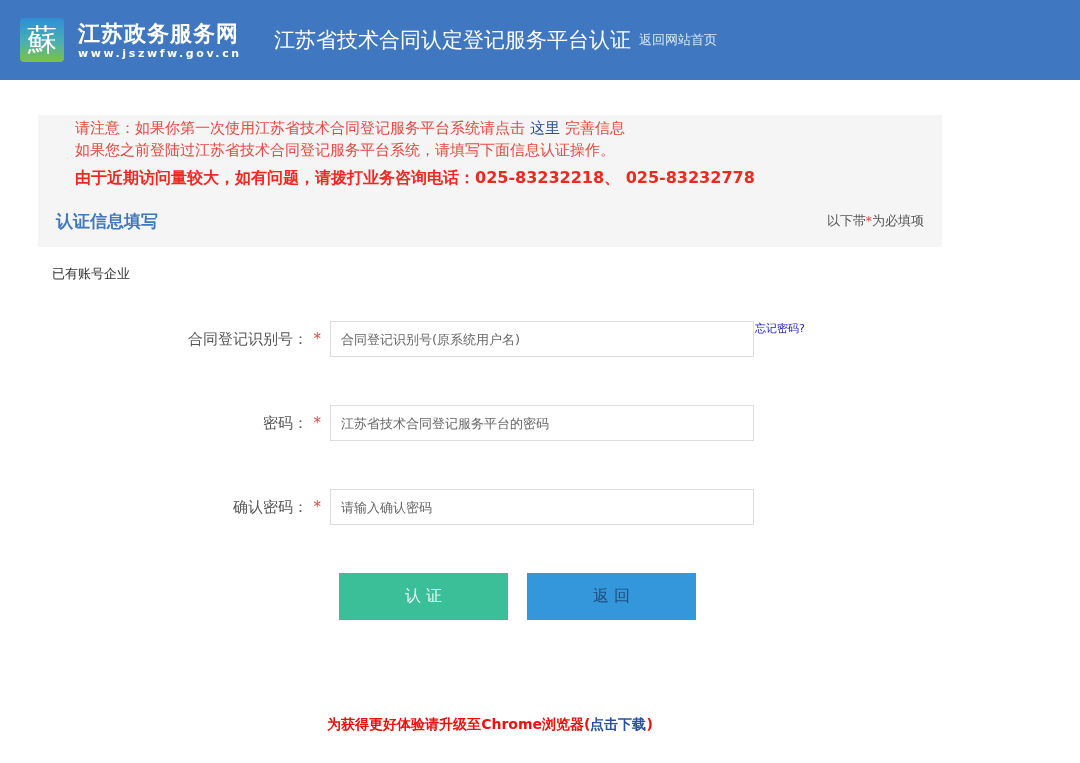 This screenshot has height=763, width=1080. I want to click on section-title: 认证信息填写, so click(107, 221).